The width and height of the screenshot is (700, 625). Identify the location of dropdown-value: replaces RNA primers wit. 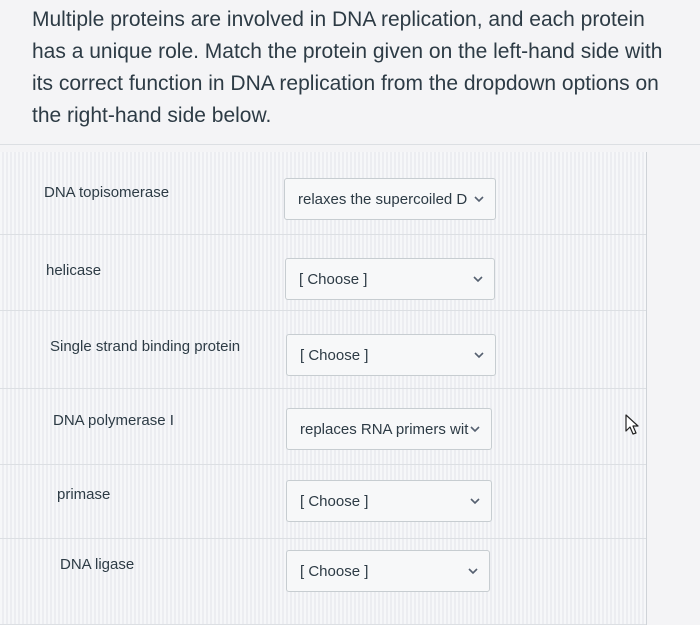
(384, 429).